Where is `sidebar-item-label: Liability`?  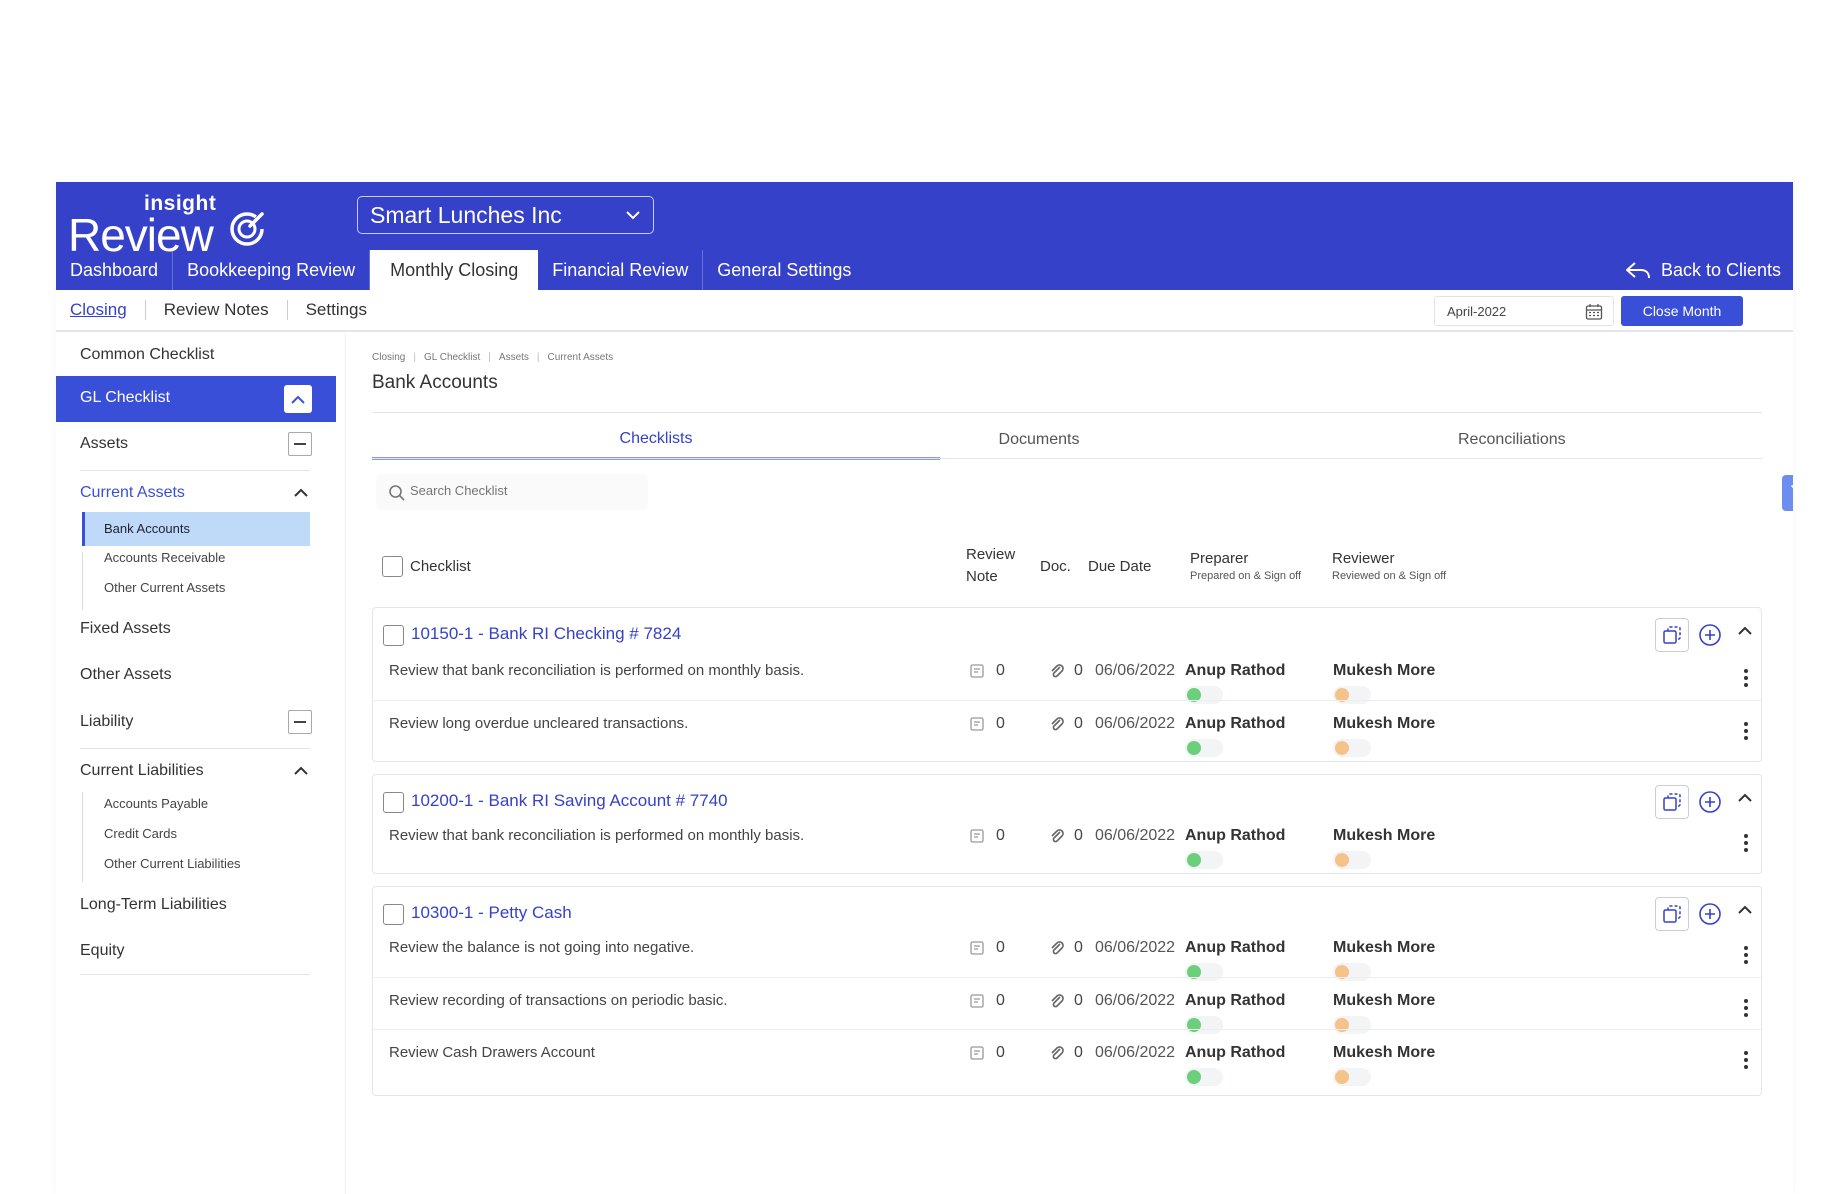 sidebar-item-label: Liability is located at coordinates (107, 721).